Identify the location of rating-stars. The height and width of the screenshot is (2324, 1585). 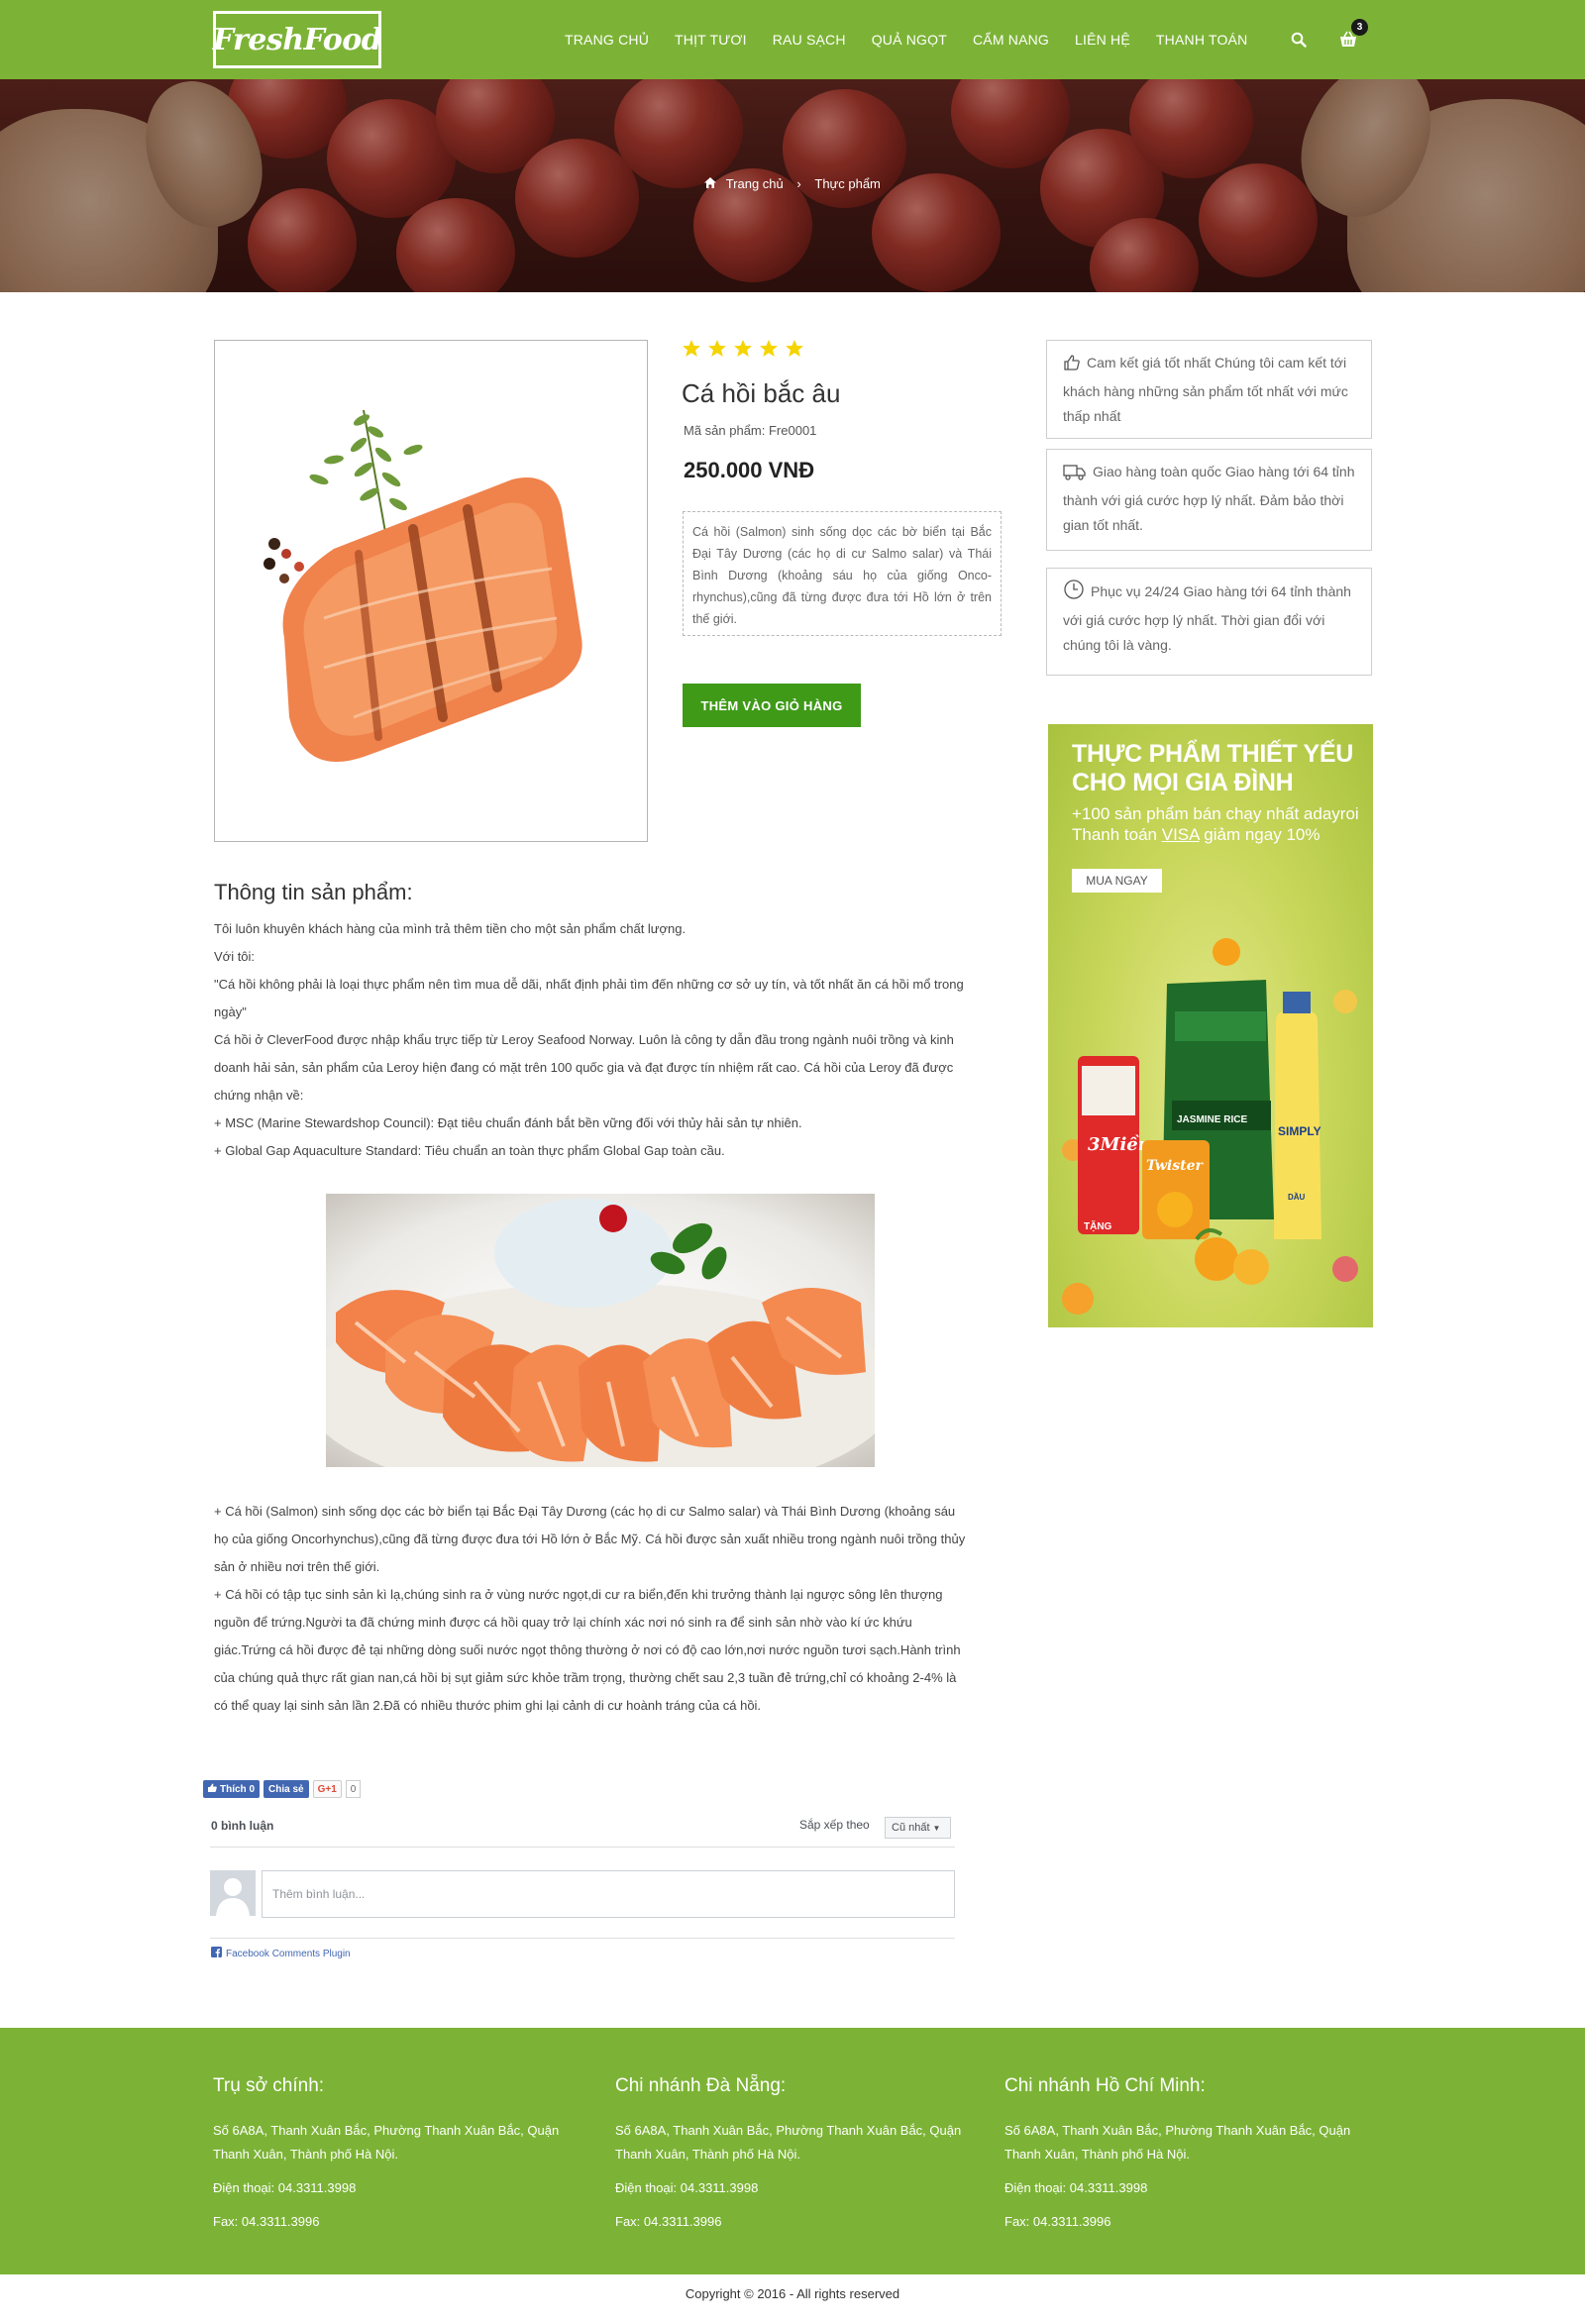
(743, 349).